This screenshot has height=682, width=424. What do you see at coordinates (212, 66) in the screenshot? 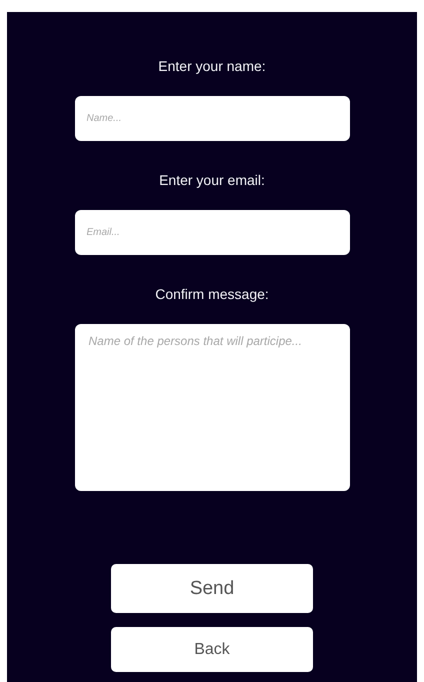
I see `field-label: Enter your name:` at bounding box center [212, 66].